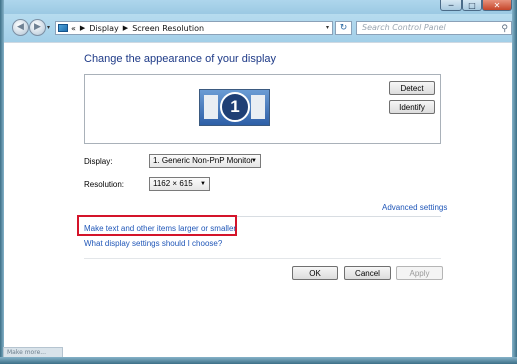 This screenshot has height=364, width=517. Describe the element at coordinates (104, 28) in the screenshot. I see `breadcrumb-display: Display` at that location.